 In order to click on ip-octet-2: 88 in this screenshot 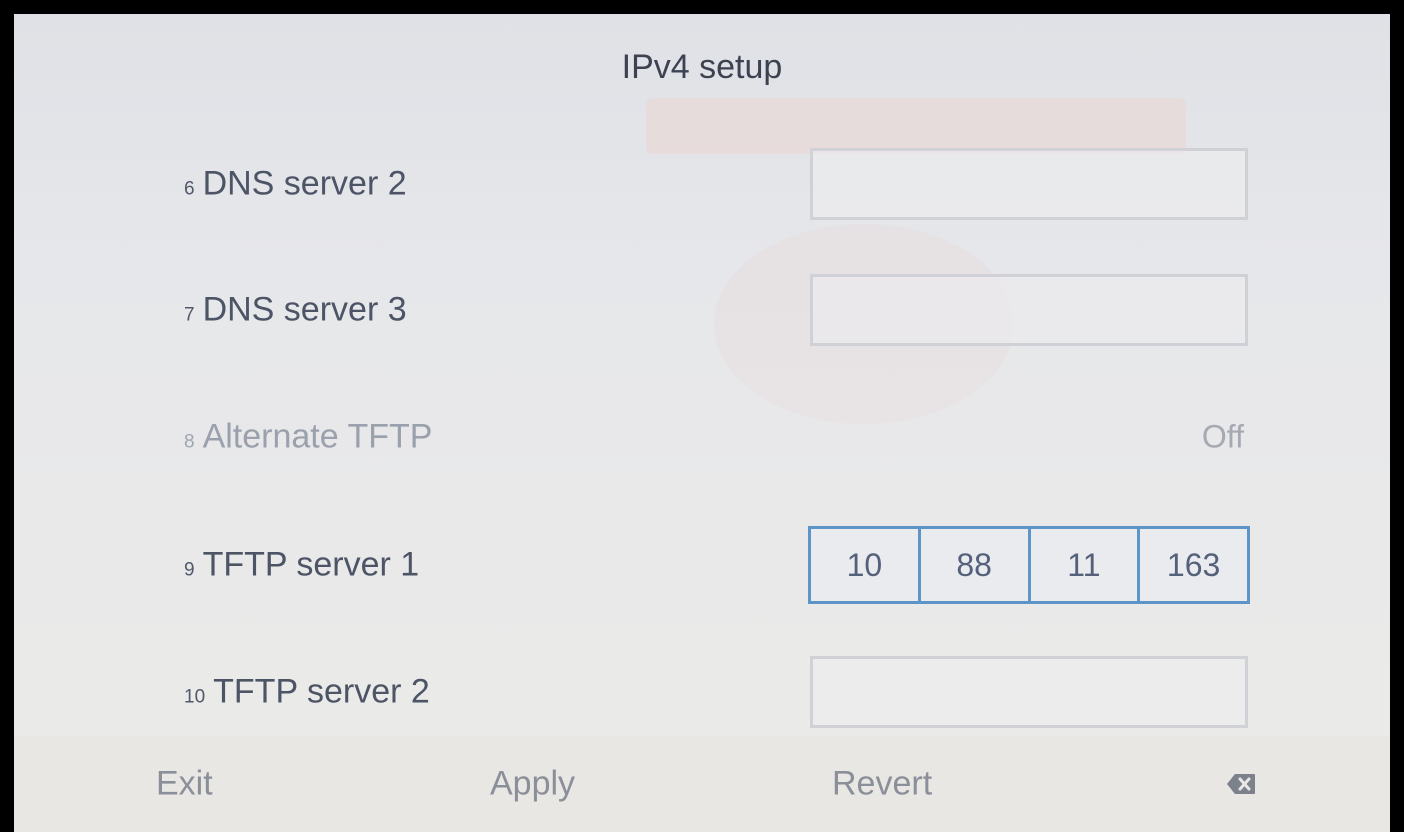, I will do `click(976, 565)`.